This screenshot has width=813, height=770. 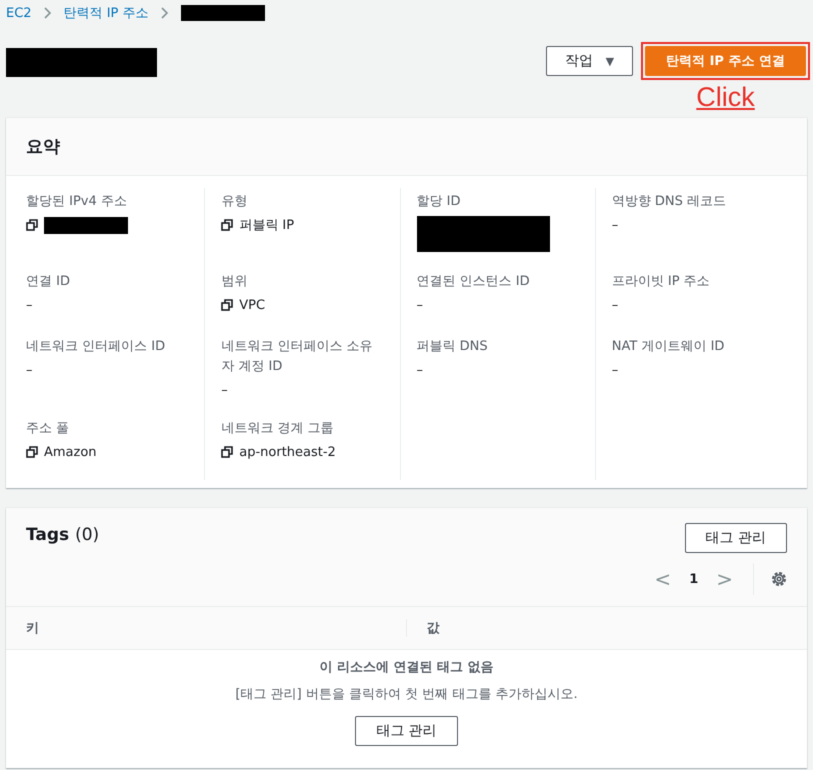 What do you see at coordinates (406, 667) in the screenshot?
I see `empty-state-title: 이 리소스에 연결된 태그 없음` at bounding box center [406, 667].